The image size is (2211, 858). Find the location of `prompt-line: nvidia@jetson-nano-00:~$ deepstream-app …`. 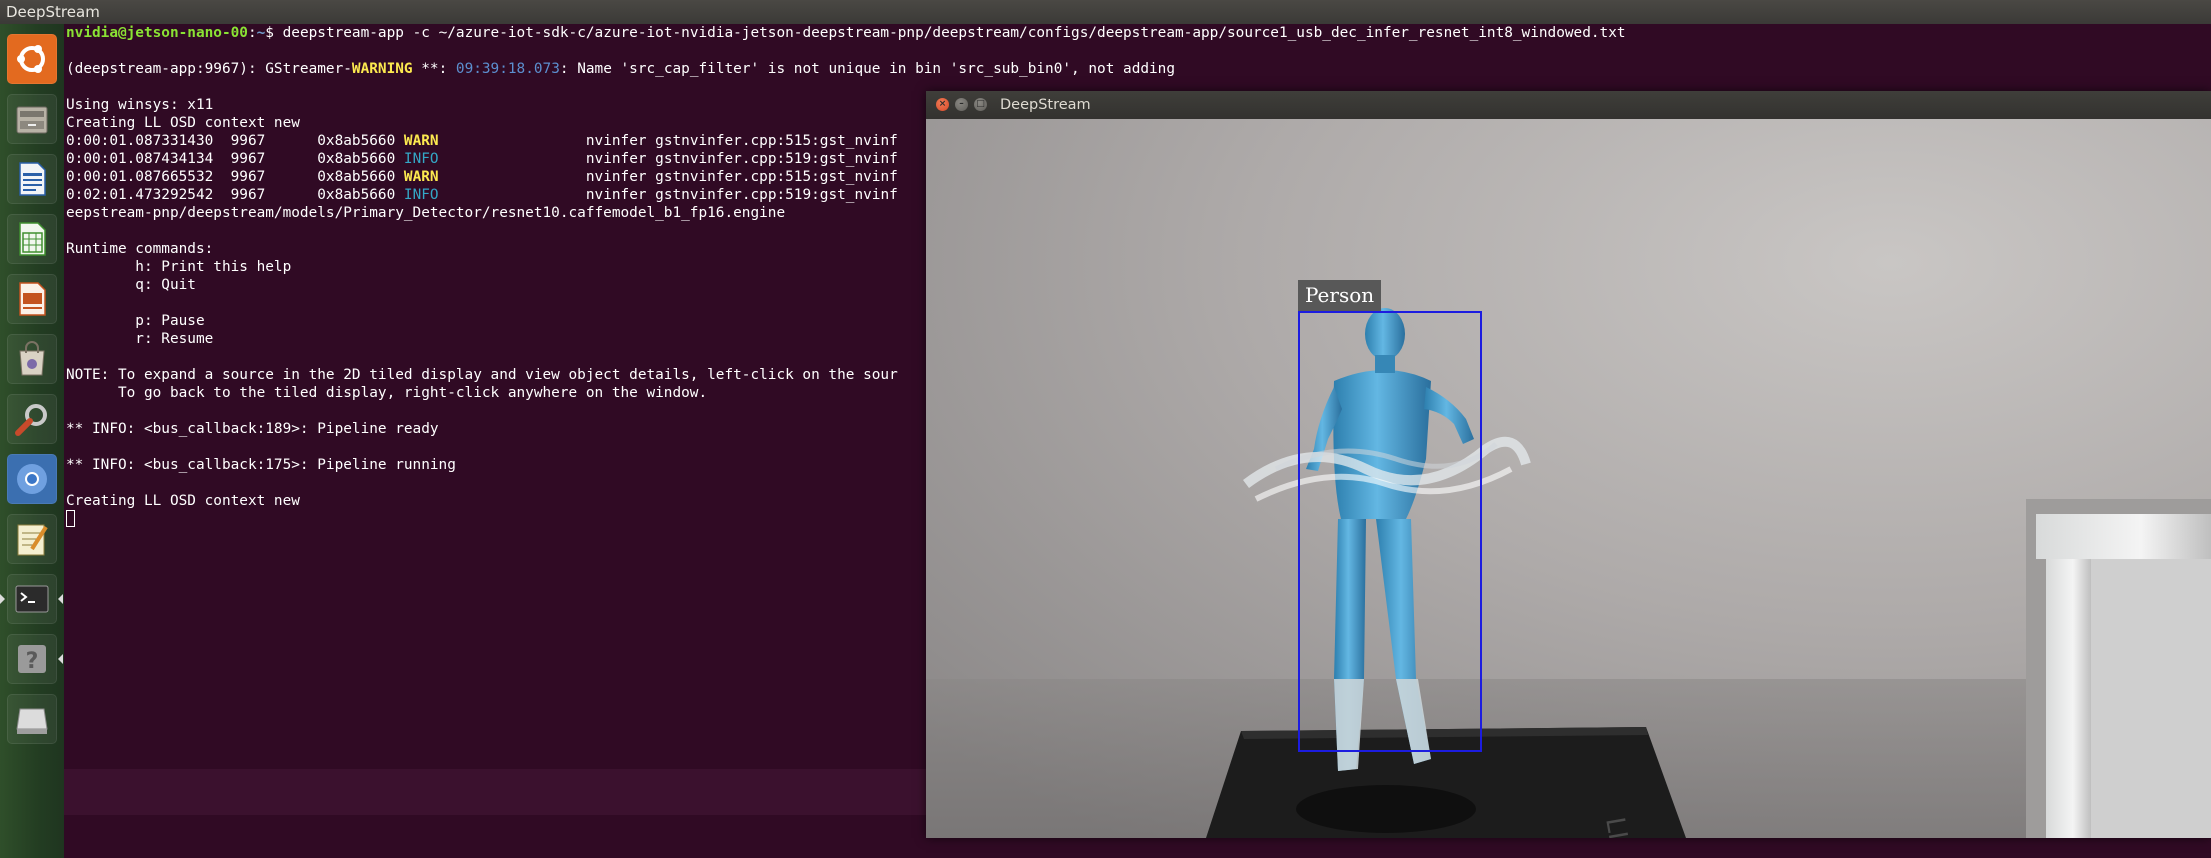

prompt-line: nvidia@jetson-nano-00:~$ deepstream-app … is located at coordinates (846, 33).